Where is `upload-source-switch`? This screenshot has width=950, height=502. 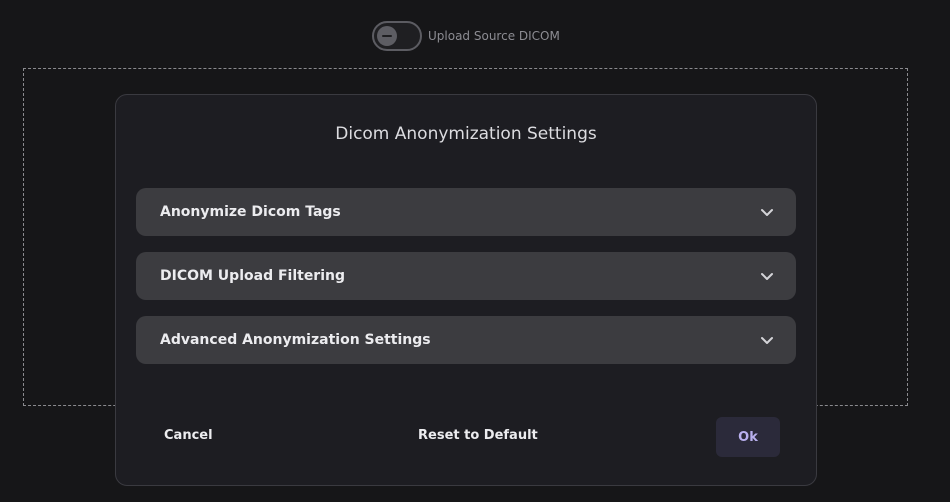 upload-source-switch is located at coordinates (397, 36).